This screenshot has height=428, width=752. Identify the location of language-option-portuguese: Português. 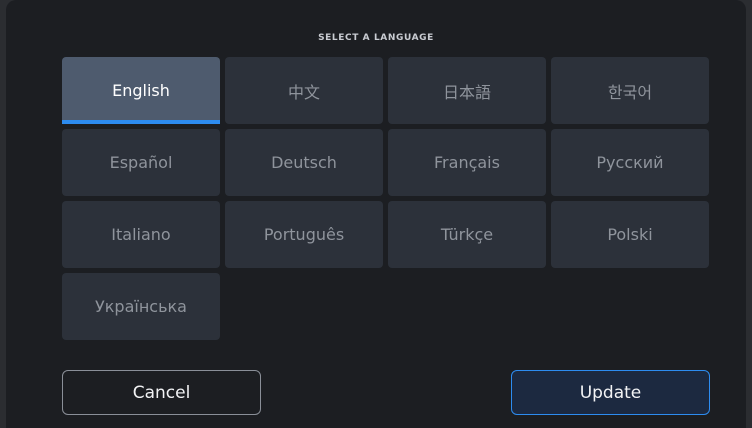
(304, 234).